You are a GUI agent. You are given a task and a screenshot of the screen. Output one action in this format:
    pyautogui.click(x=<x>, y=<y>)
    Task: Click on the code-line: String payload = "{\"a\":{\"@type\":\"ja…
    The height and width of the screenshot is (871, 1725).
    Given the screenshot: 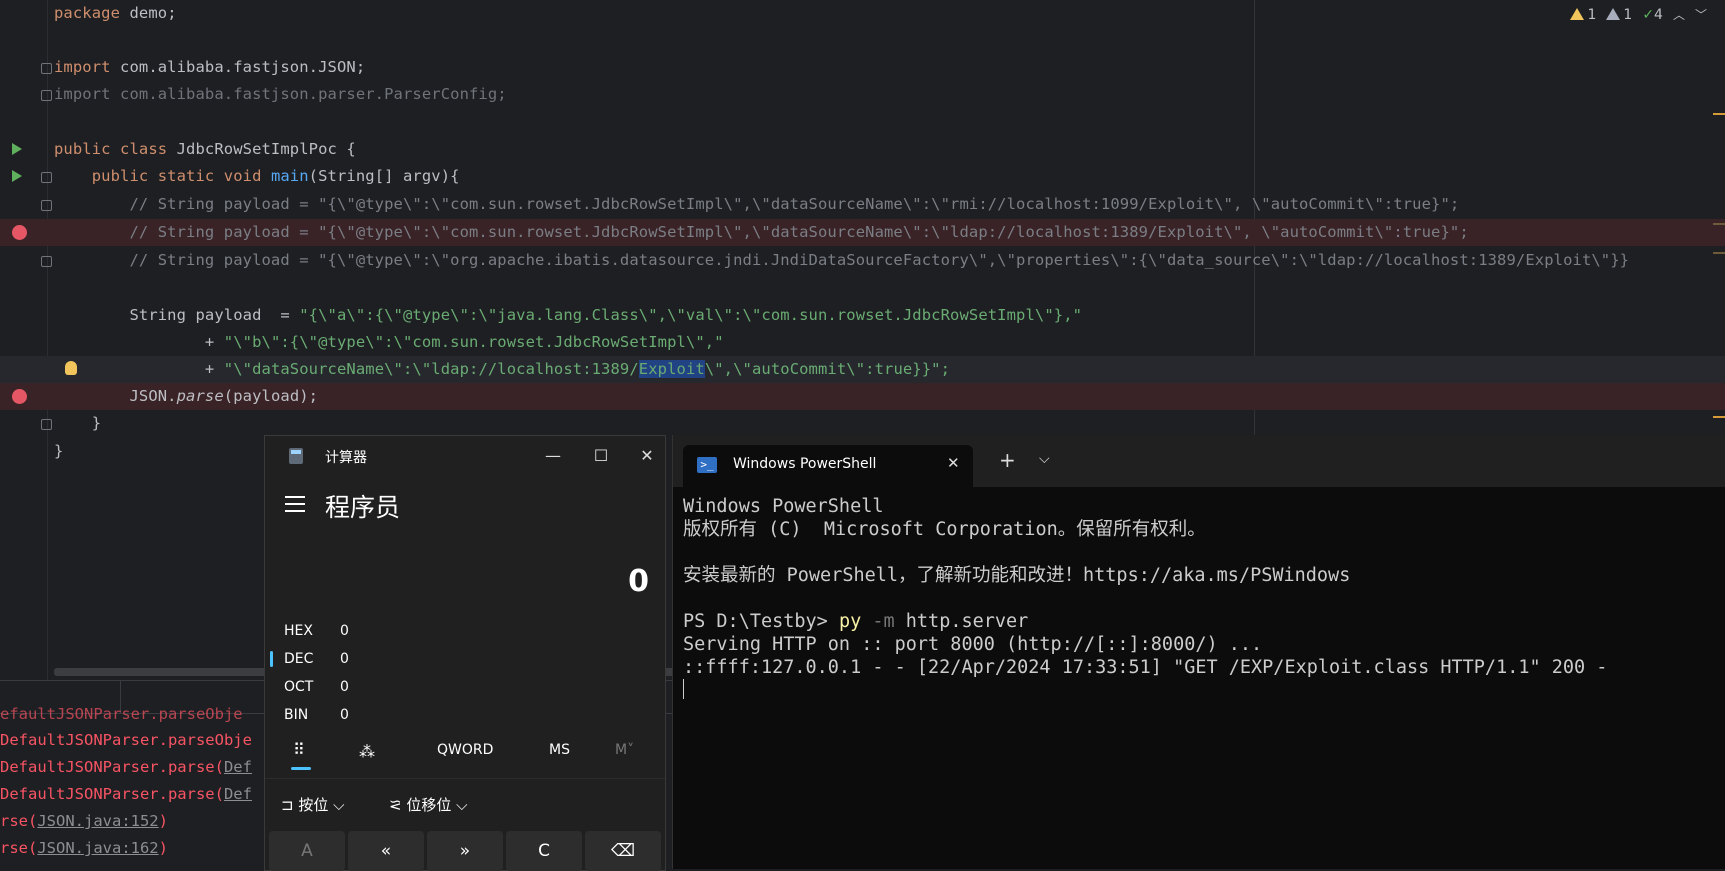 What is the action you would take?
    pyautogui.click(x=862, y=315)
    